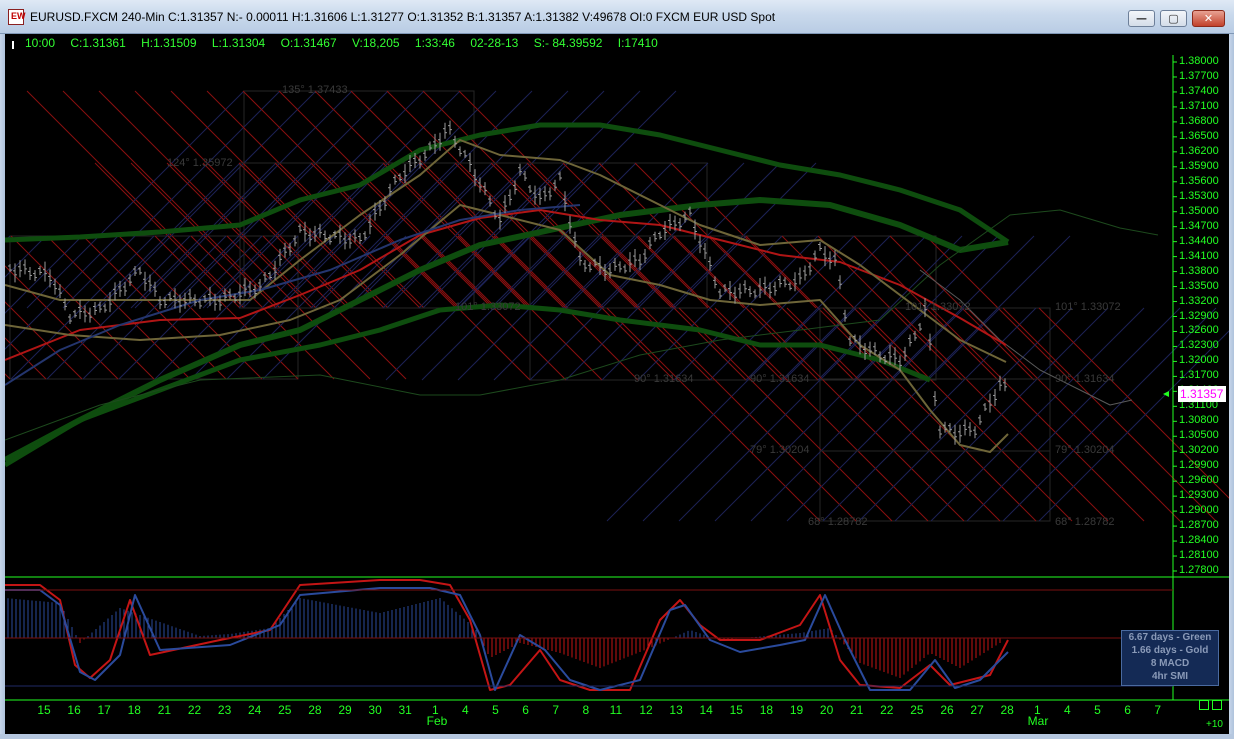  What do you see at coordinates (1199, 255) in the screenshot?
I see `price-tick-label: 1.34100` at bounding box center [1199, 255].